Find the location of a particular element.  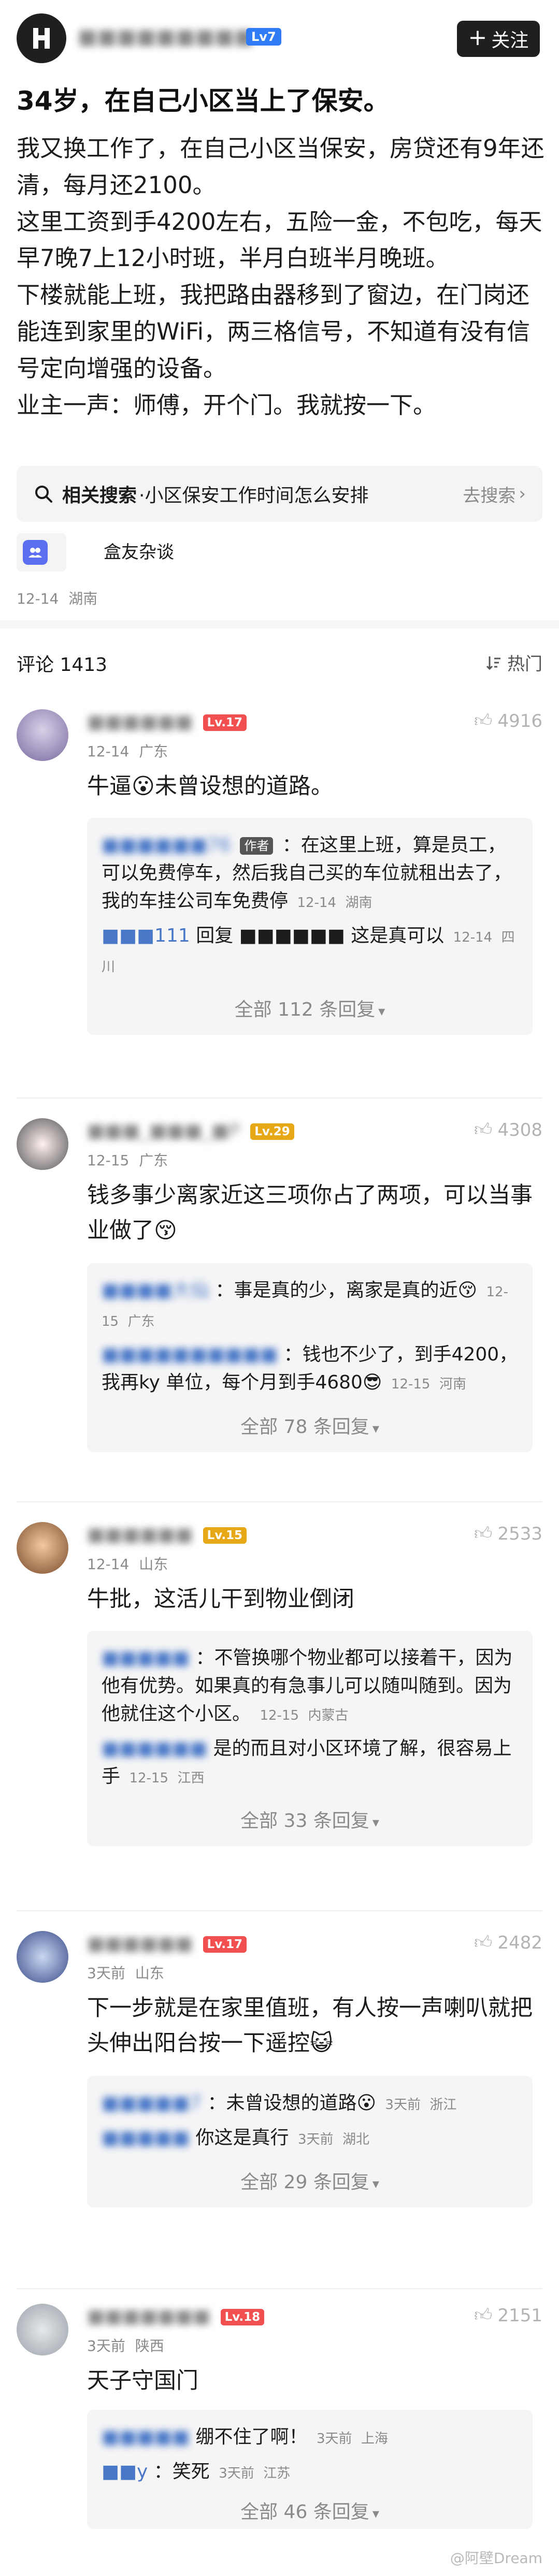

view-all-replies: 全部 46 条回复 ▾ is located at coordinates (310, 2510).